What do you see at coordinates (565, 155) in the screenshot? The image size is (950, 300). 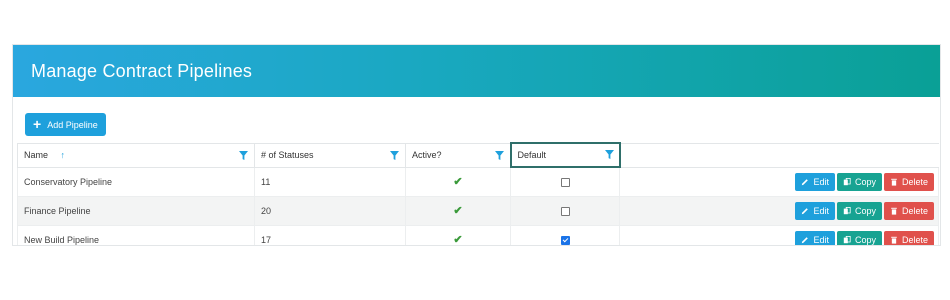 I see `column-header-default: Default` at bounding box center [565, 155].